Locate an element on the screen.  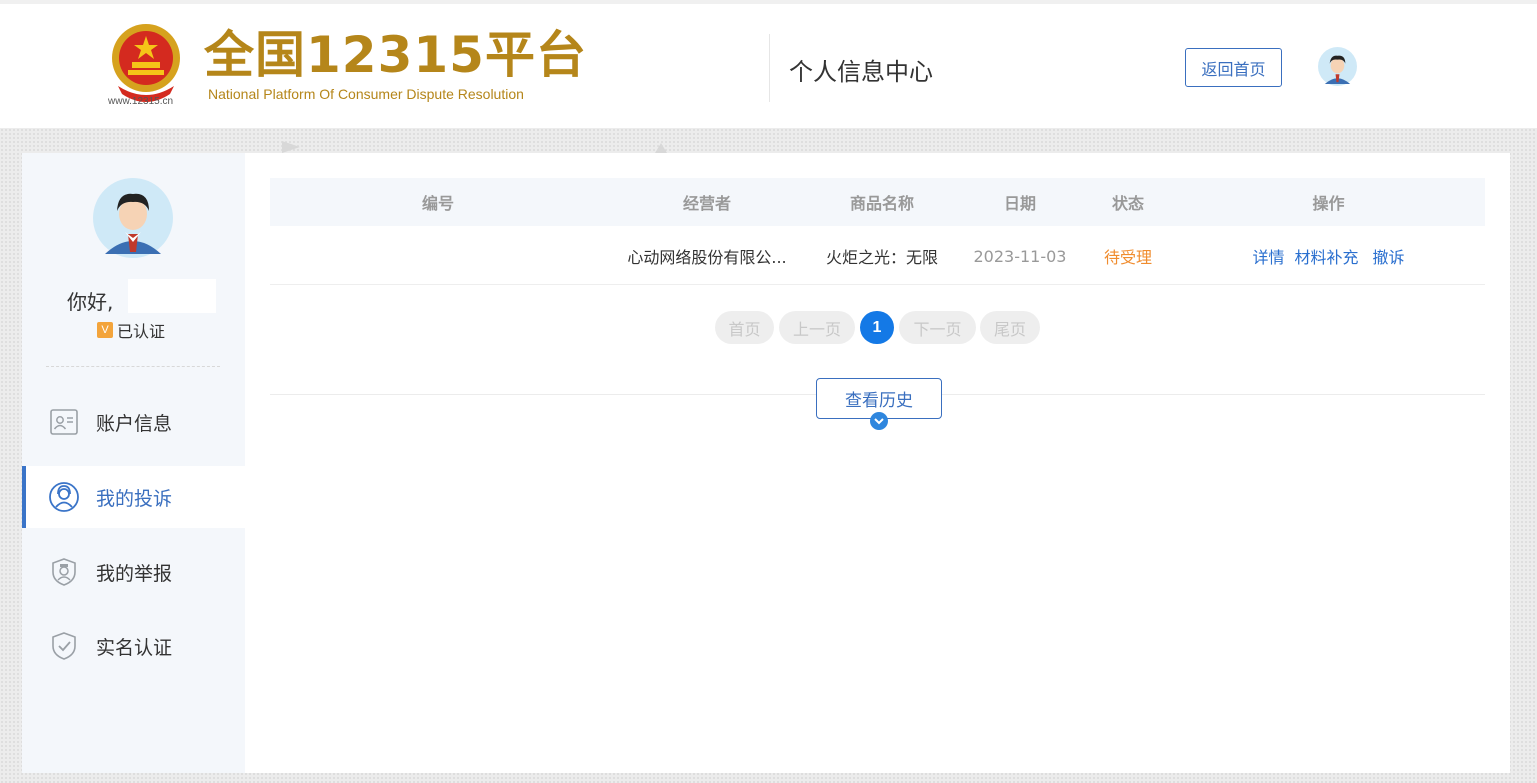
police-shield-icon is located at coordinates (64, 572).